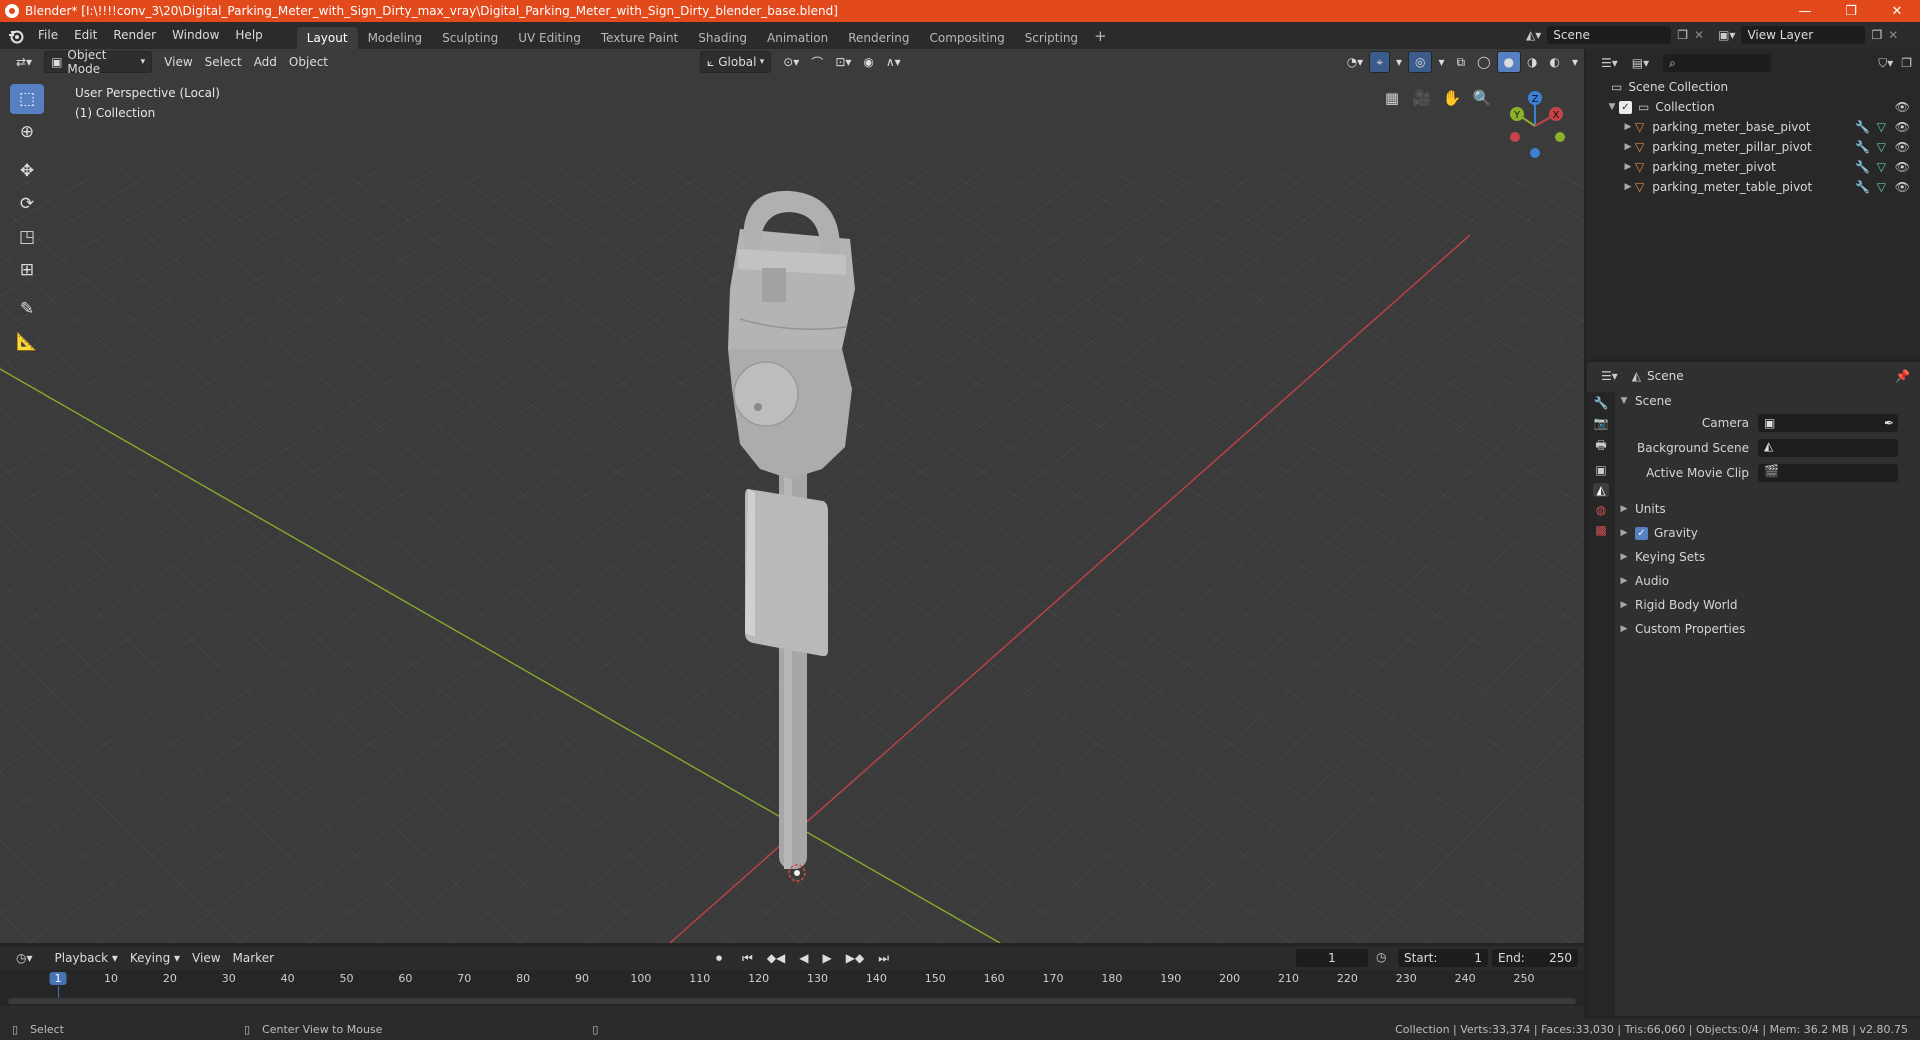  Describe the element at coordinates (1533, 35) in the screenshot. I see `scene-icon: ◭▾` at that location.